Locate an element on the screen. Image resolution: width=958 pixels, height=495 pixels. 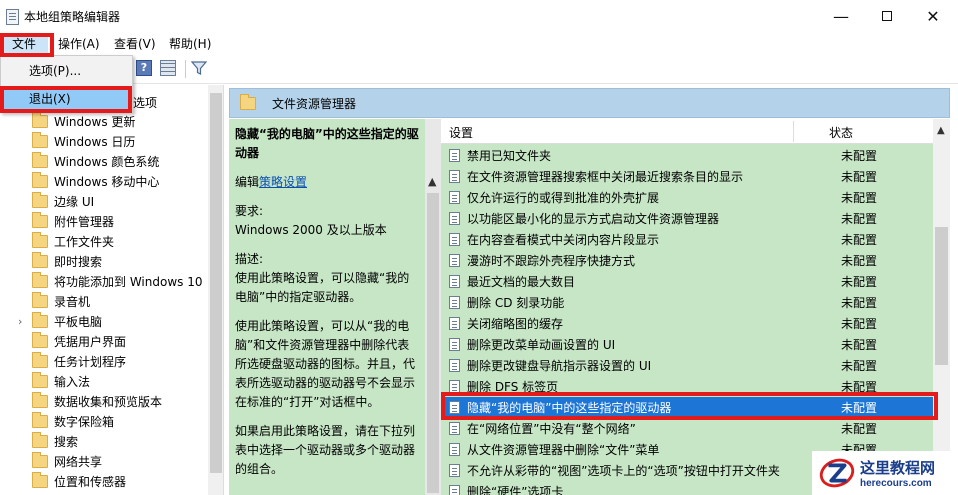
tree-item: 即时搜索 is located at coordinates (67, 261).